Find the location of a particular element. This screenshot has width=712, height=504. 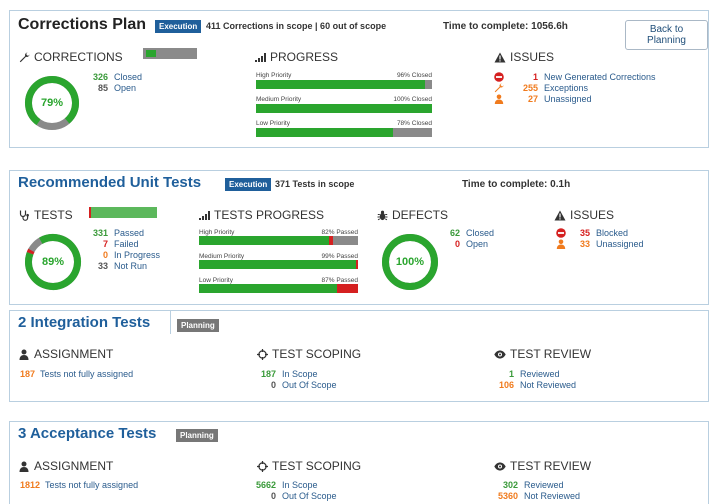

corrections-percent: 79% is located at coordinates (52, 103).